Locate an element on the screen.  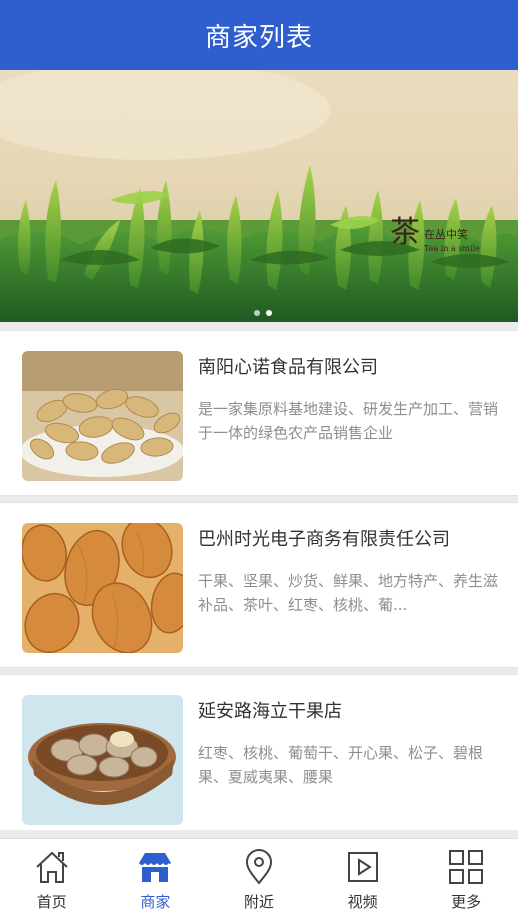
video-play-icon is located at coordinates (362, 867).